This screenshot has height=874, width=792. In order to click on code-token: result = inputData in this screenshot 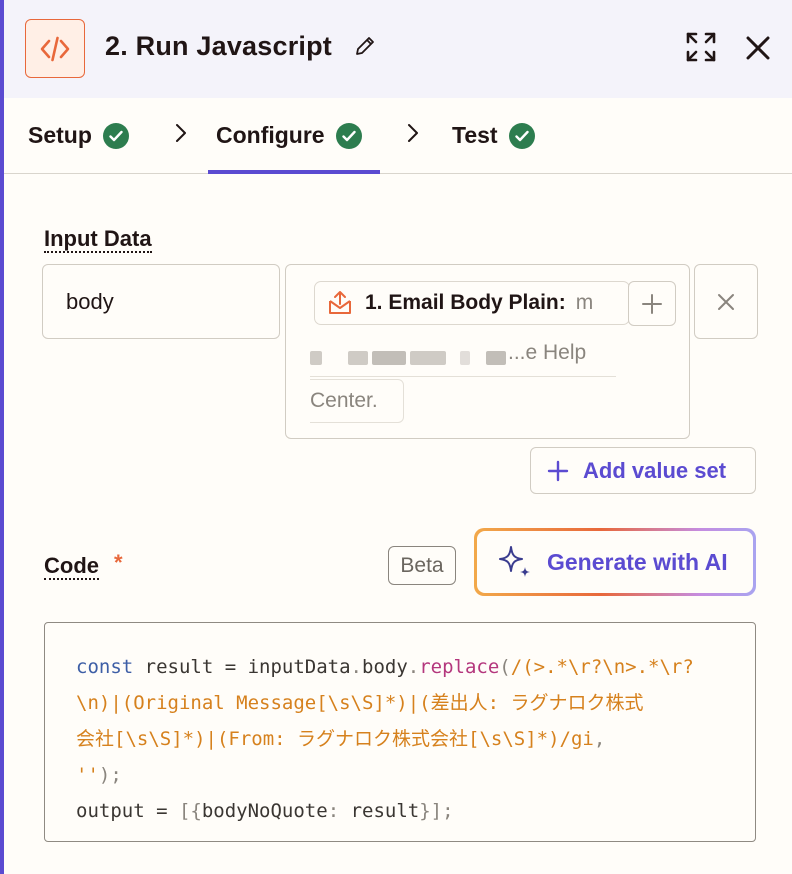, I will do `click(242, 667)`.